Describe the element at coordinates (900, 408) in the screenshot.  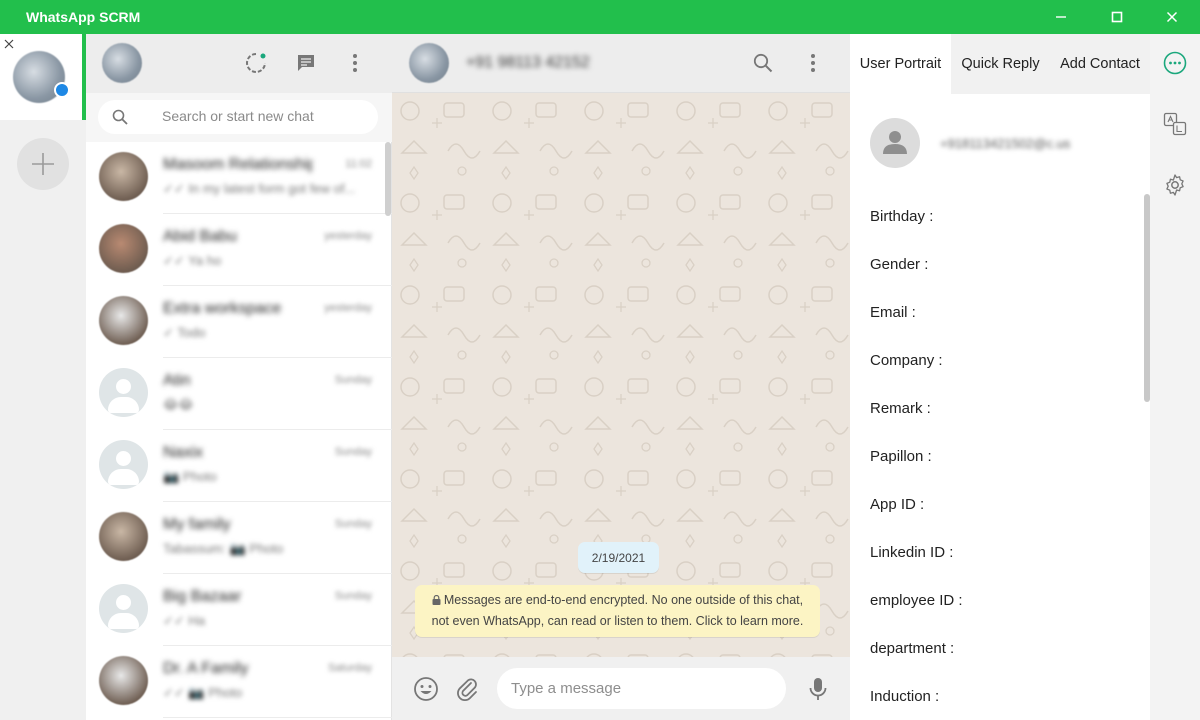
I see `profile-field-label: Remark :` at that location.